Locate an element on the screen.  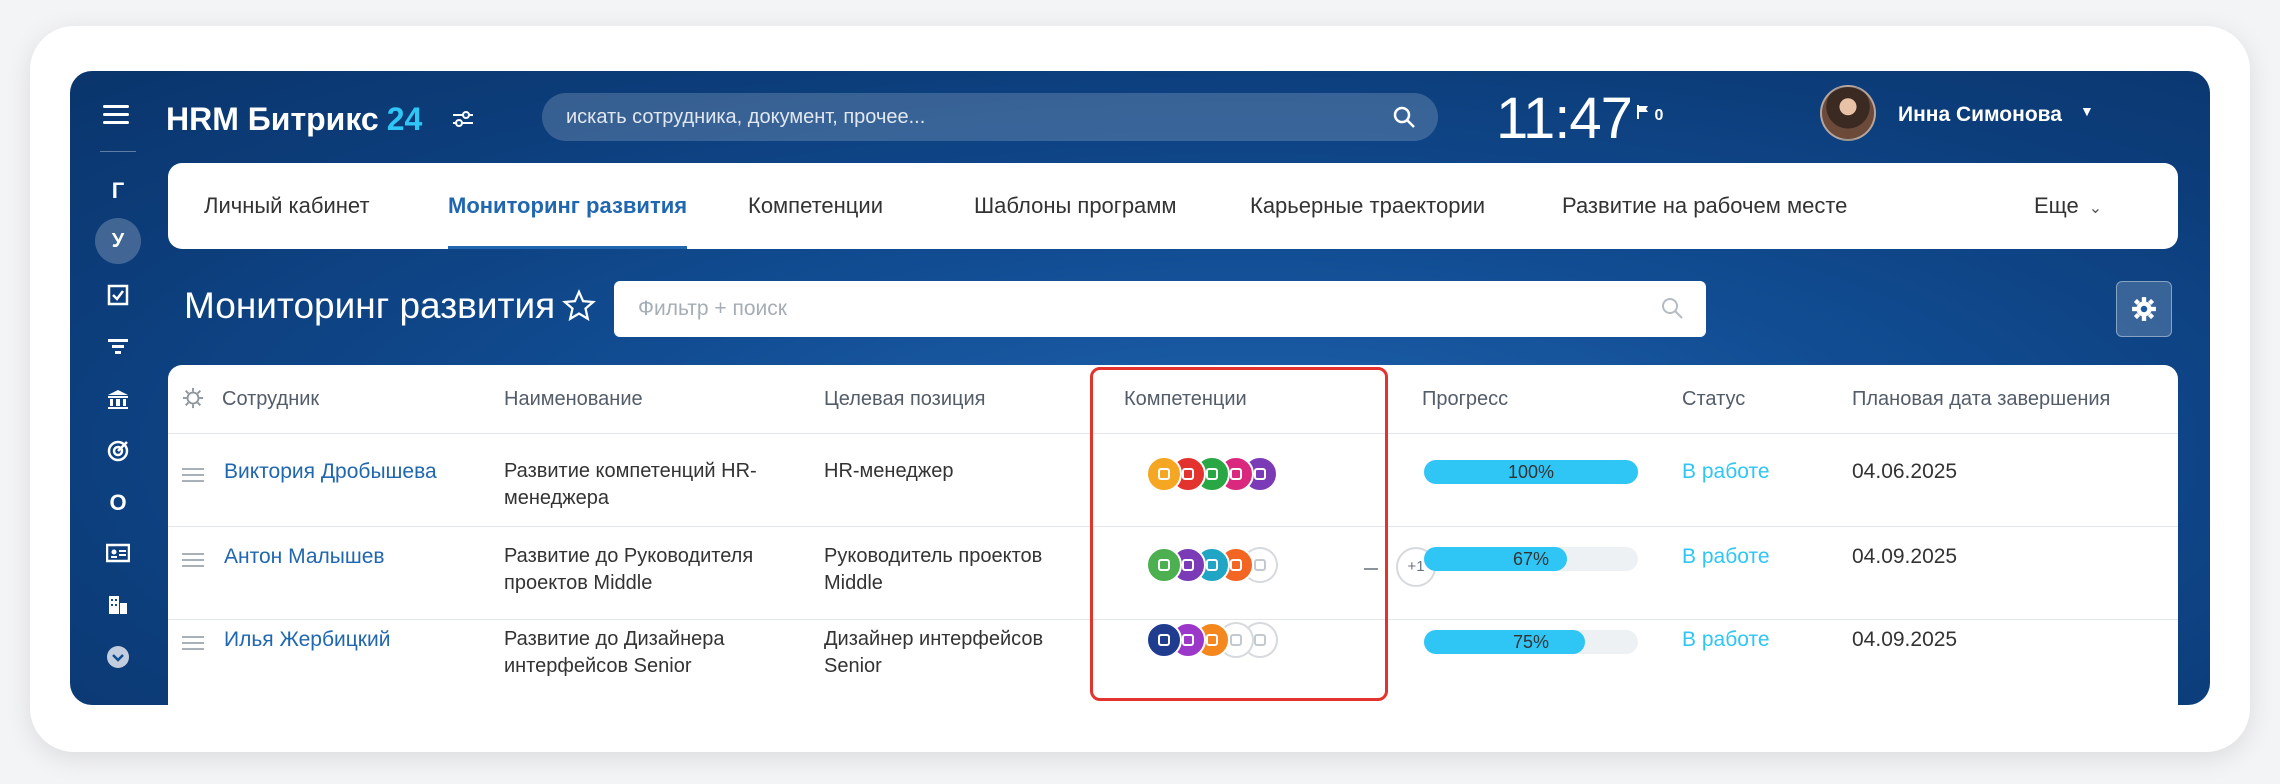
settings-button is located at coordinates (2144, 309).